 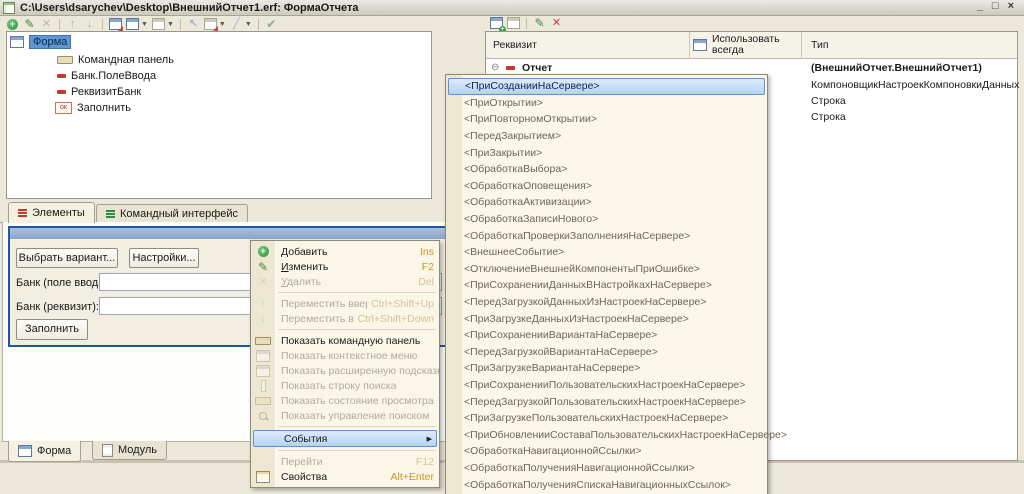 What do you see at coordinates (263, 370) in the screenshot?
I see `tooltip-icon` at bounding box center [263, 370].